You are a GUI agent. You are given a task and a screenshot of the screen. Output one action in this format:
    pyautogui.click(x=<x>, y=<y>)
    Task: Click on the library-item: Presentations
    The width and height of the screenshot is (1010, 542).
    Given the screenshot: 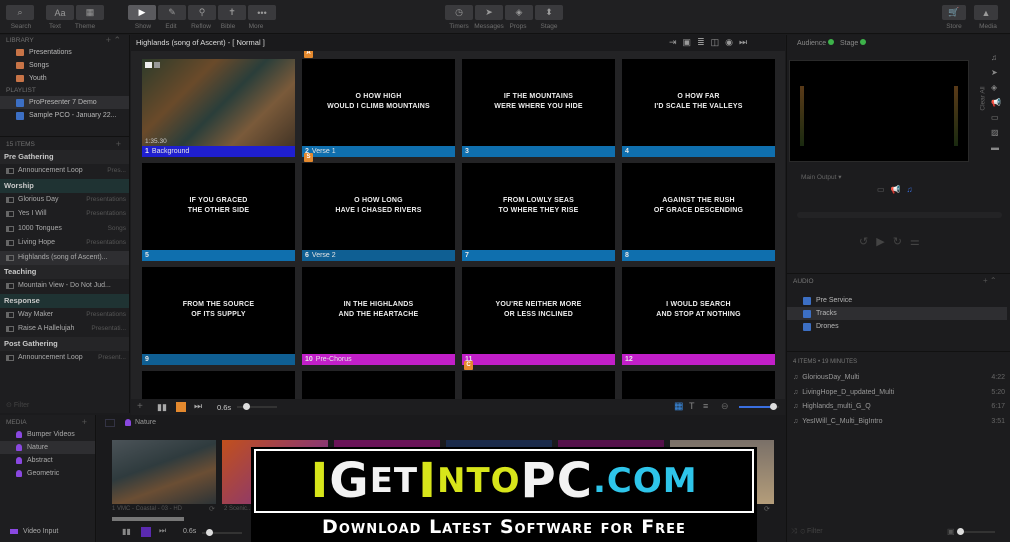 What is the action you would take?
    pyautogui.click(x=64, y=52)
    